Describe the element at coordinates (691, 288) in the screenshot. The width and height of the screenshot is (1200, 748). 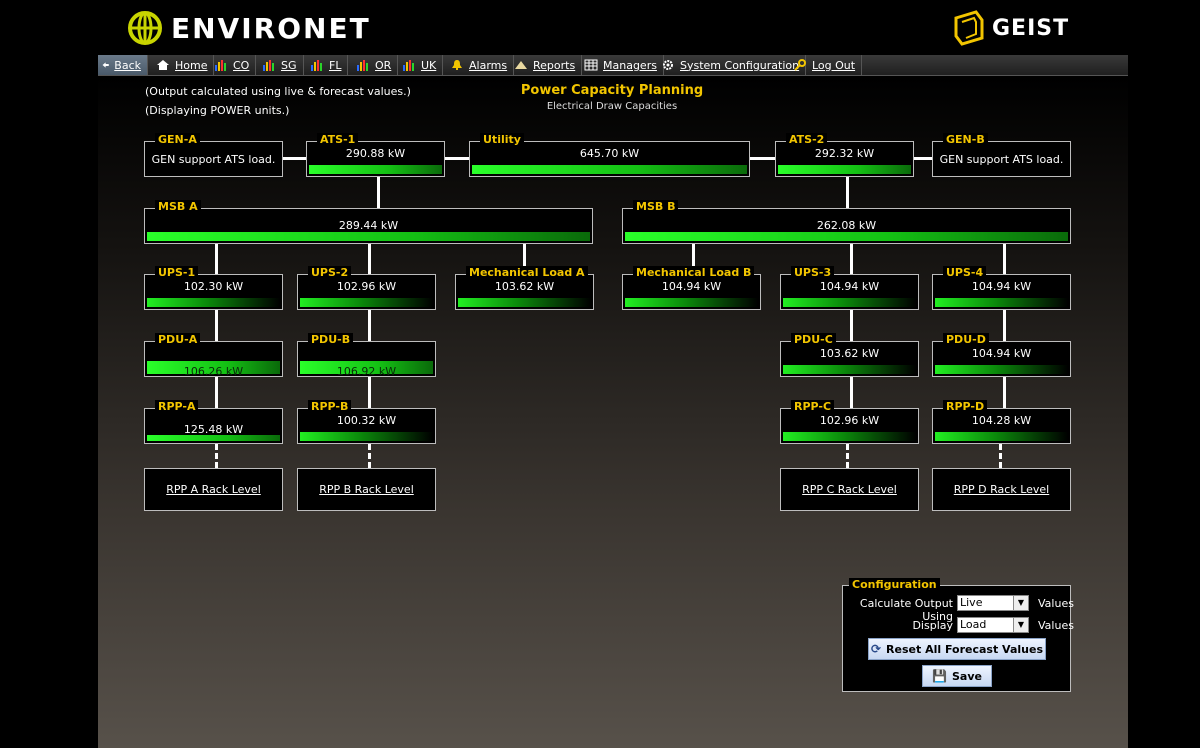
I see `node-mechanical-load-b: Mechanical Load B 104.94 kW` at that location.